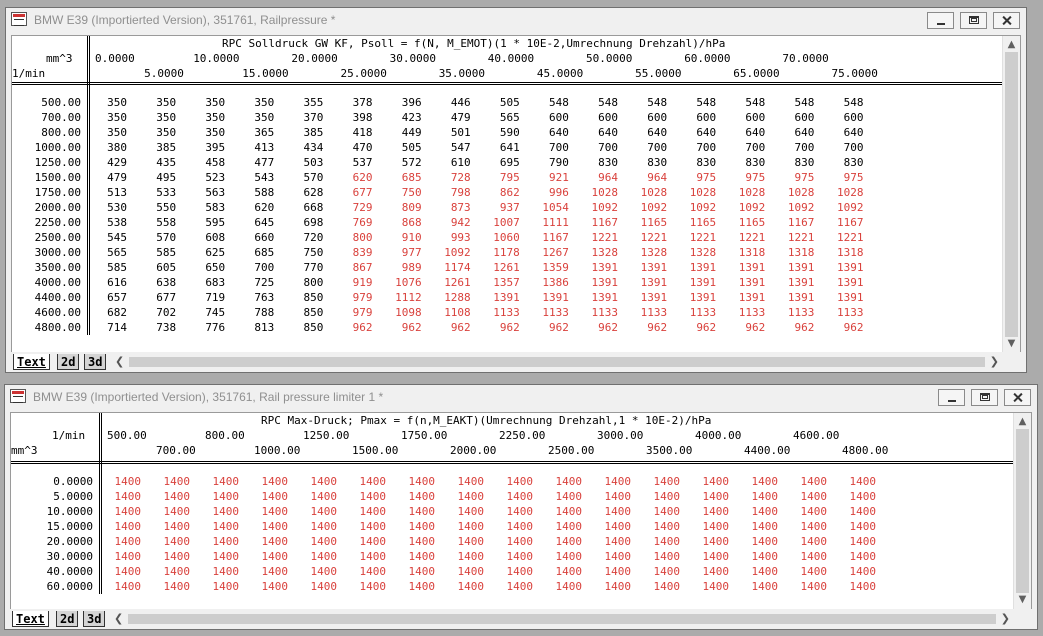  I want to click on table-cell: 1261, so click(506, 267).